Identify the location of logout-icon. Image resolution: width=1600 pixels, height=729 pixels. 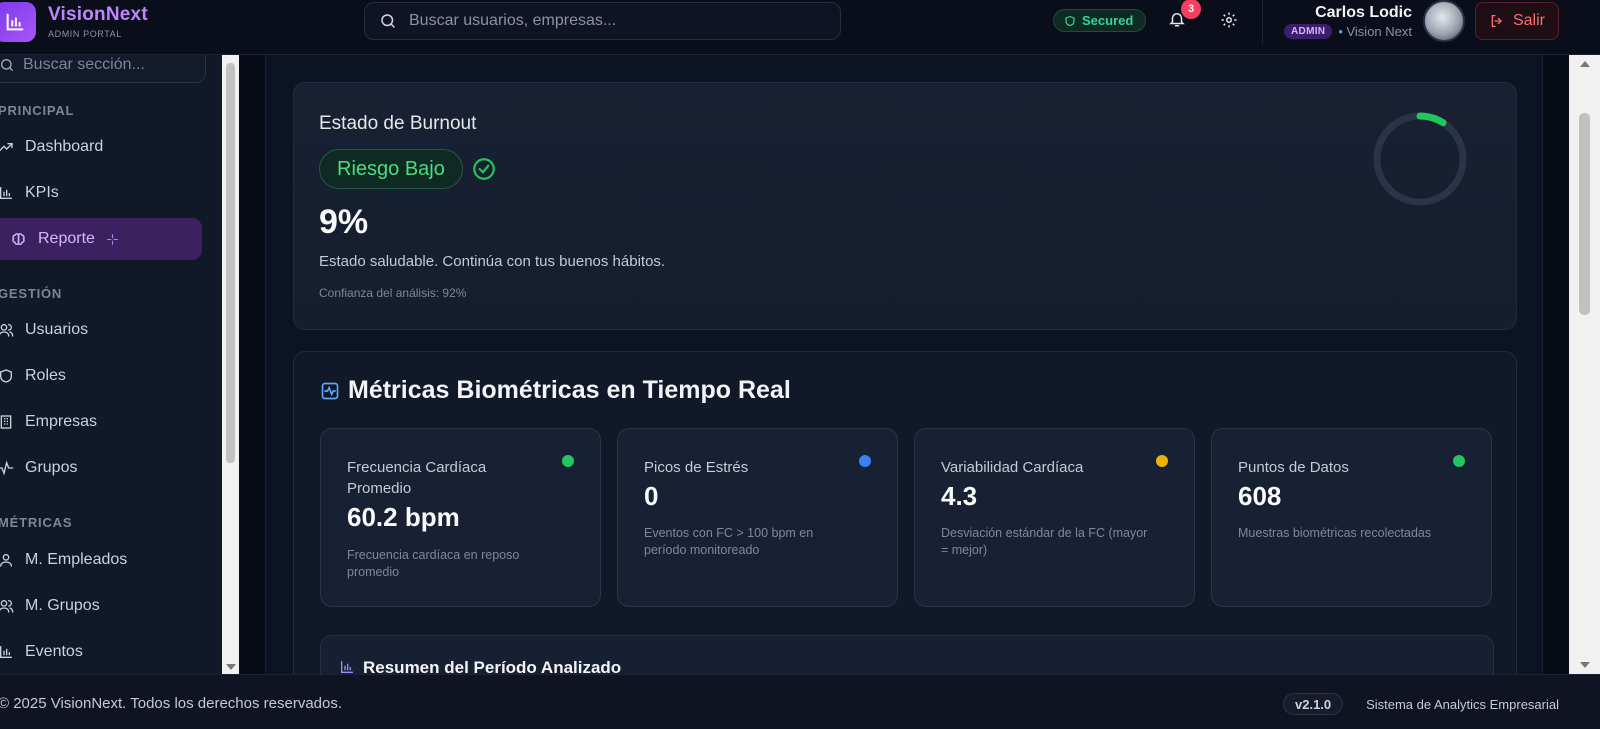
(1496, 21).